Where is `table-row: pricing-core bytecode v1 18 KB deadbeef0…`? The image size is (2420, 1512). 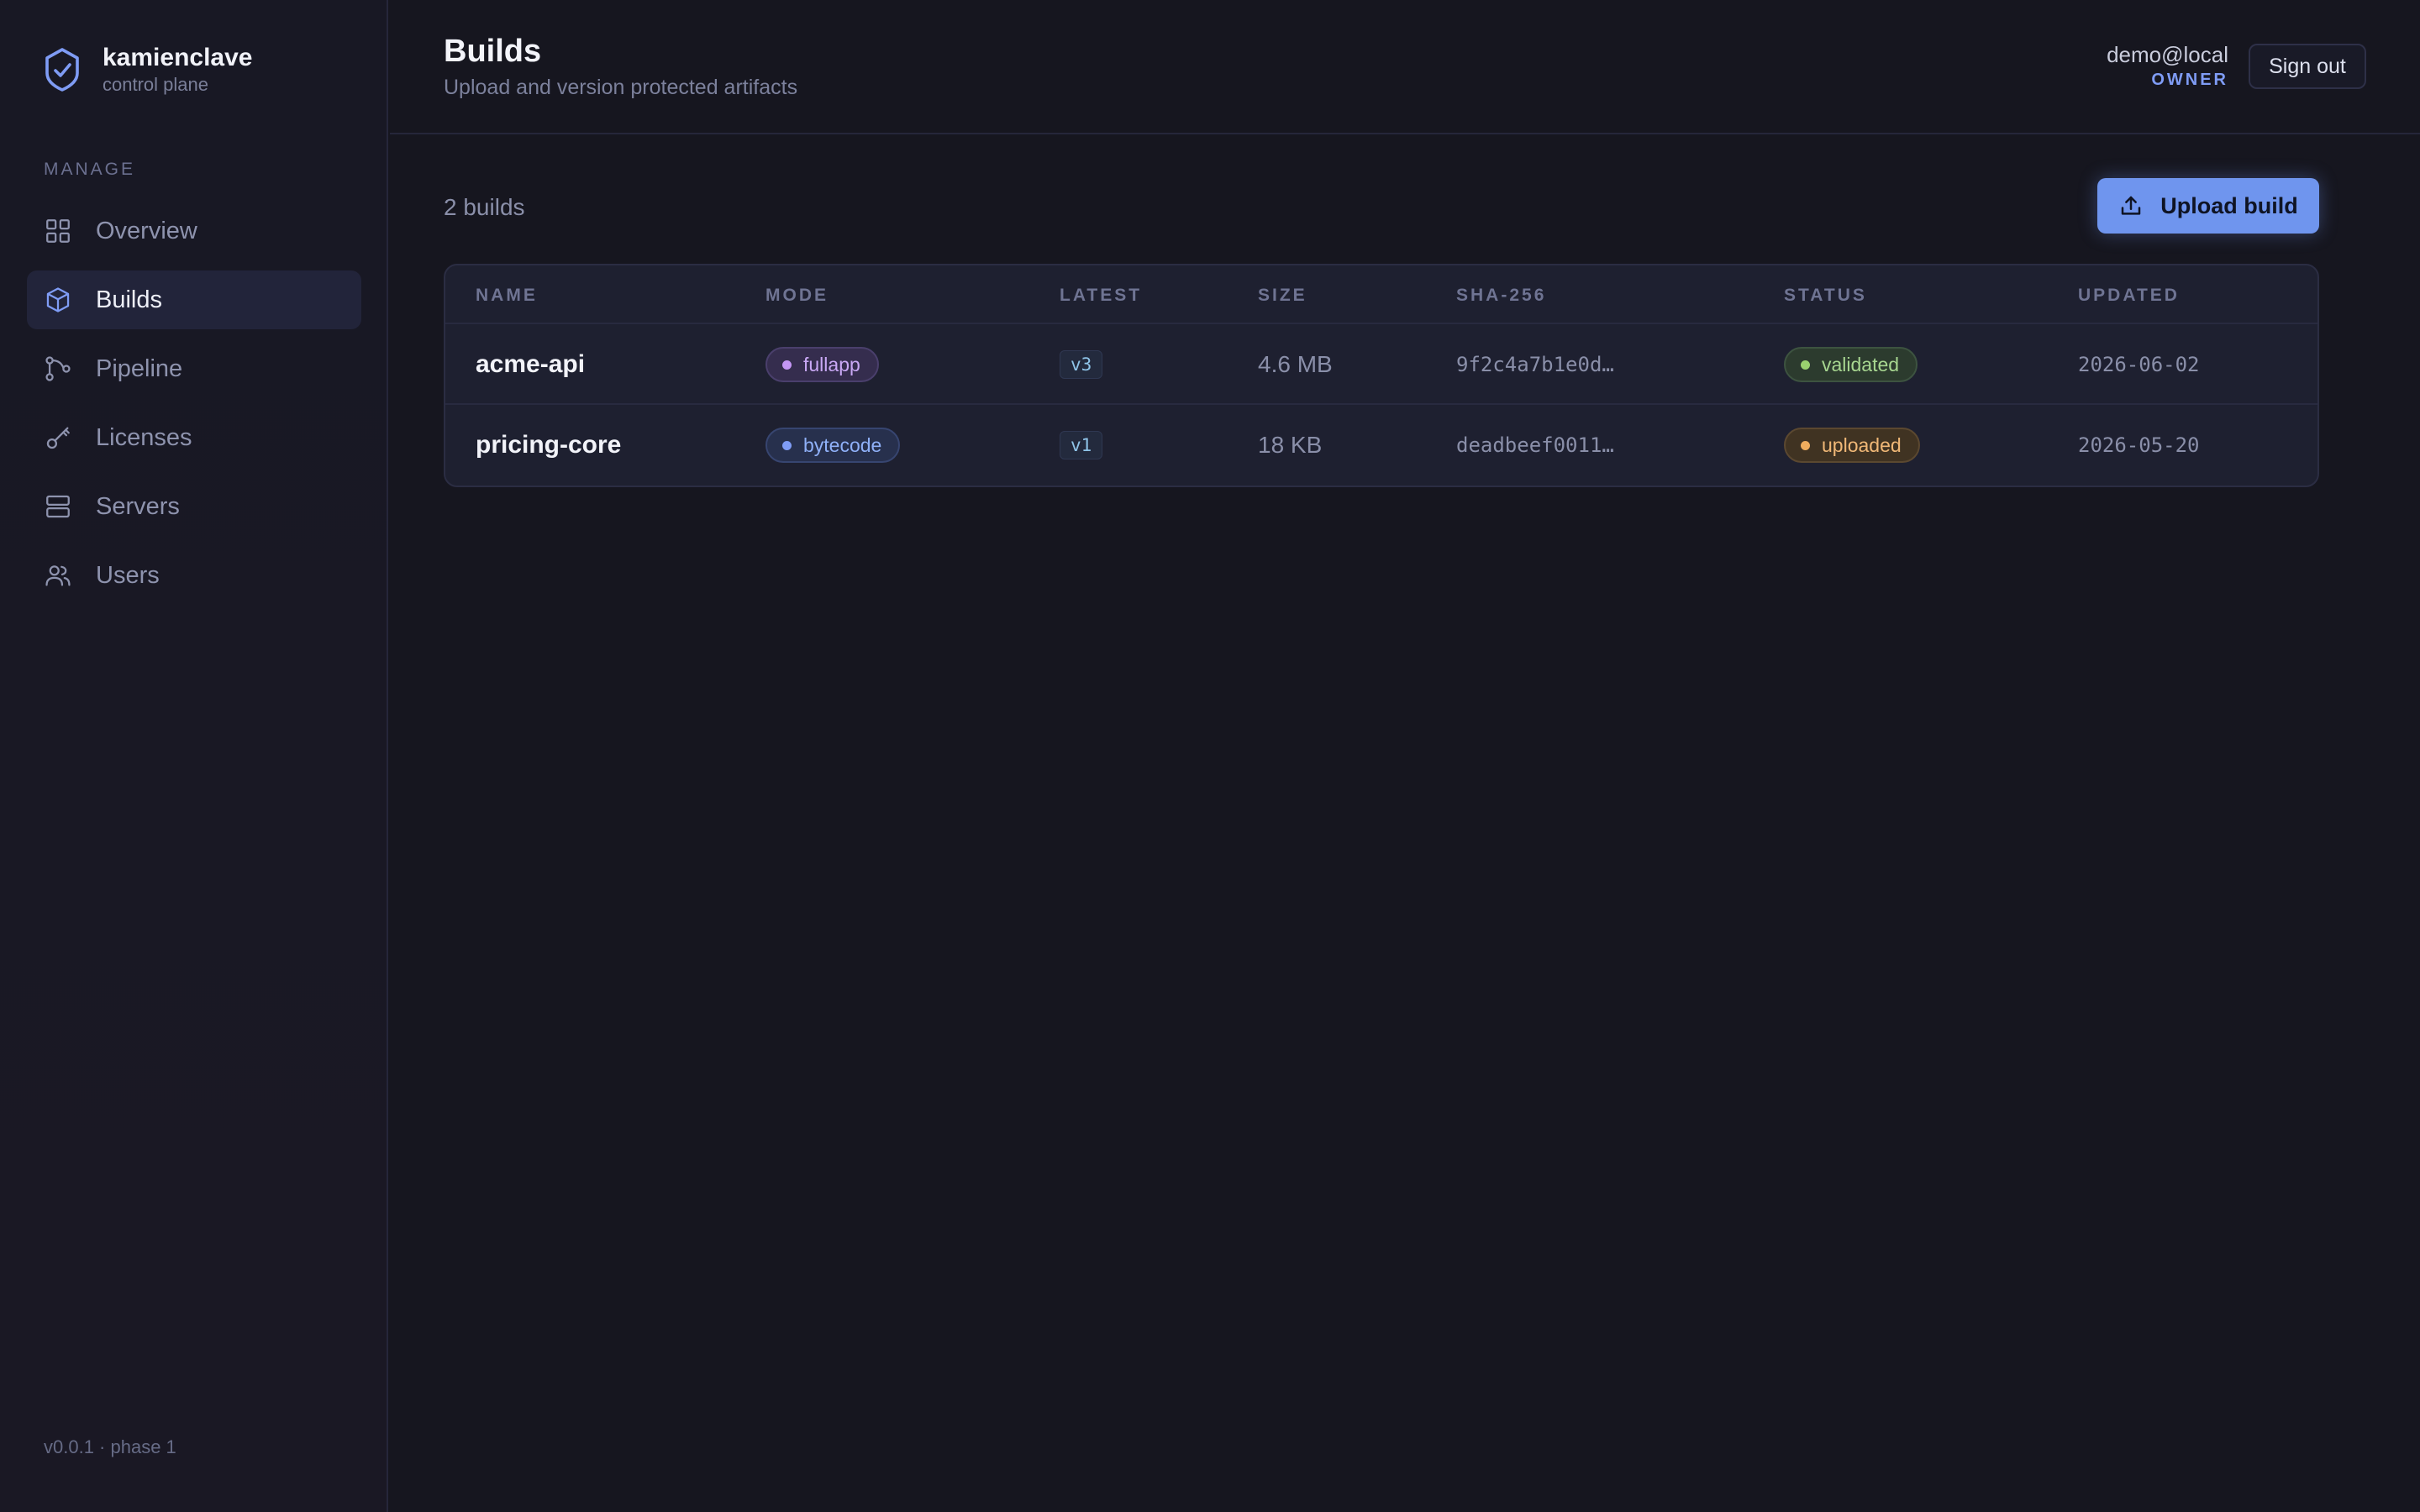 table-row: pricing-core bytecode v1 18 KB deadbeef0… is located at coordinates (1381, 445).